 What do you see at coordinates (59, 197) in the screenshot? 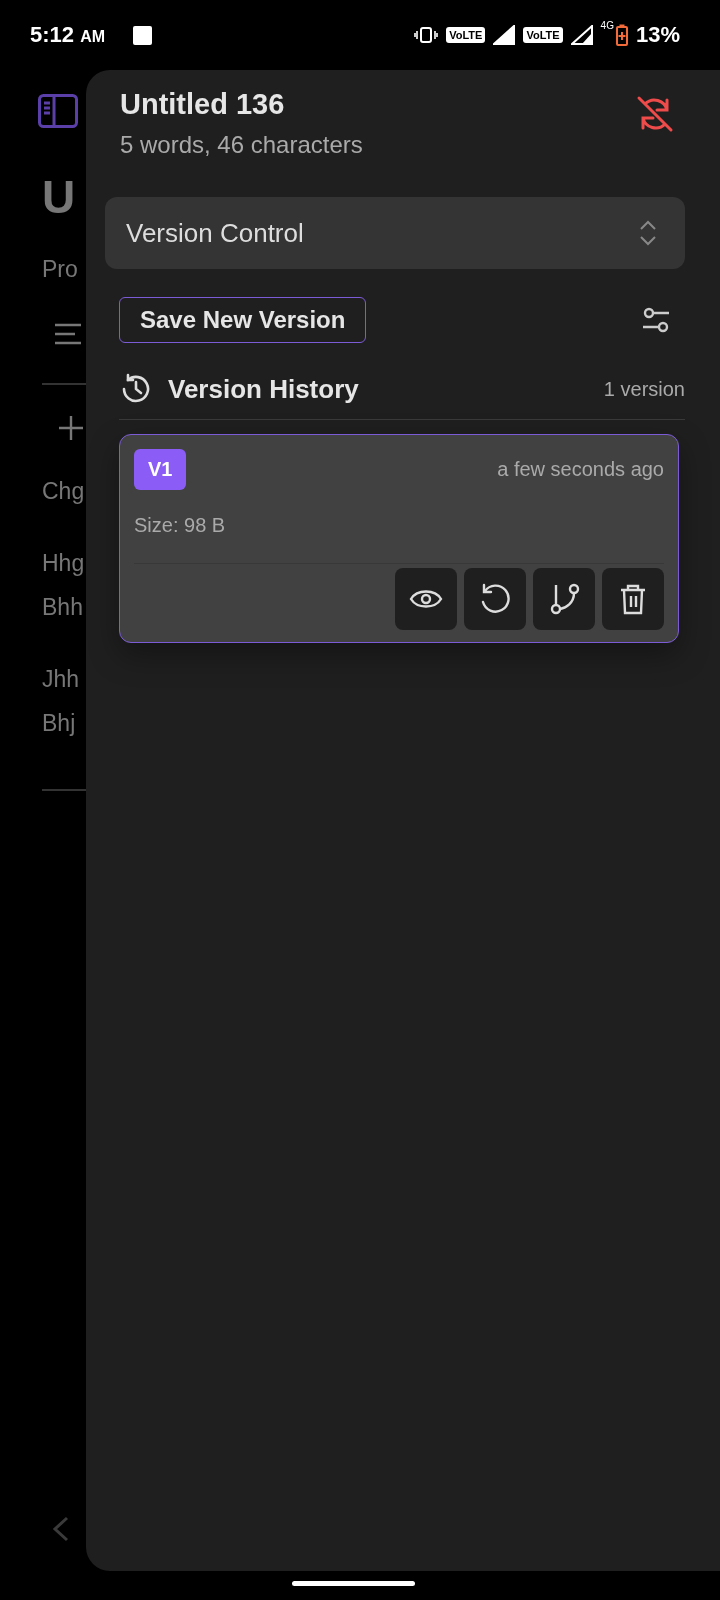
I see `document-title: U` at bounding box center [59, 197].